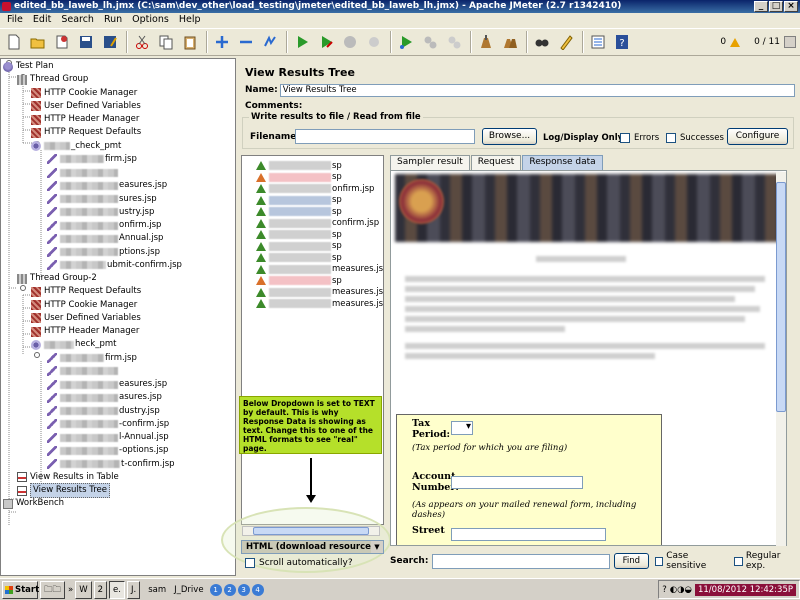 This screenshot has width=800, height=600. Describe the element at coordinates (250, 563) in the screenshot. I see `scroll-auto-checkbox` at that location.